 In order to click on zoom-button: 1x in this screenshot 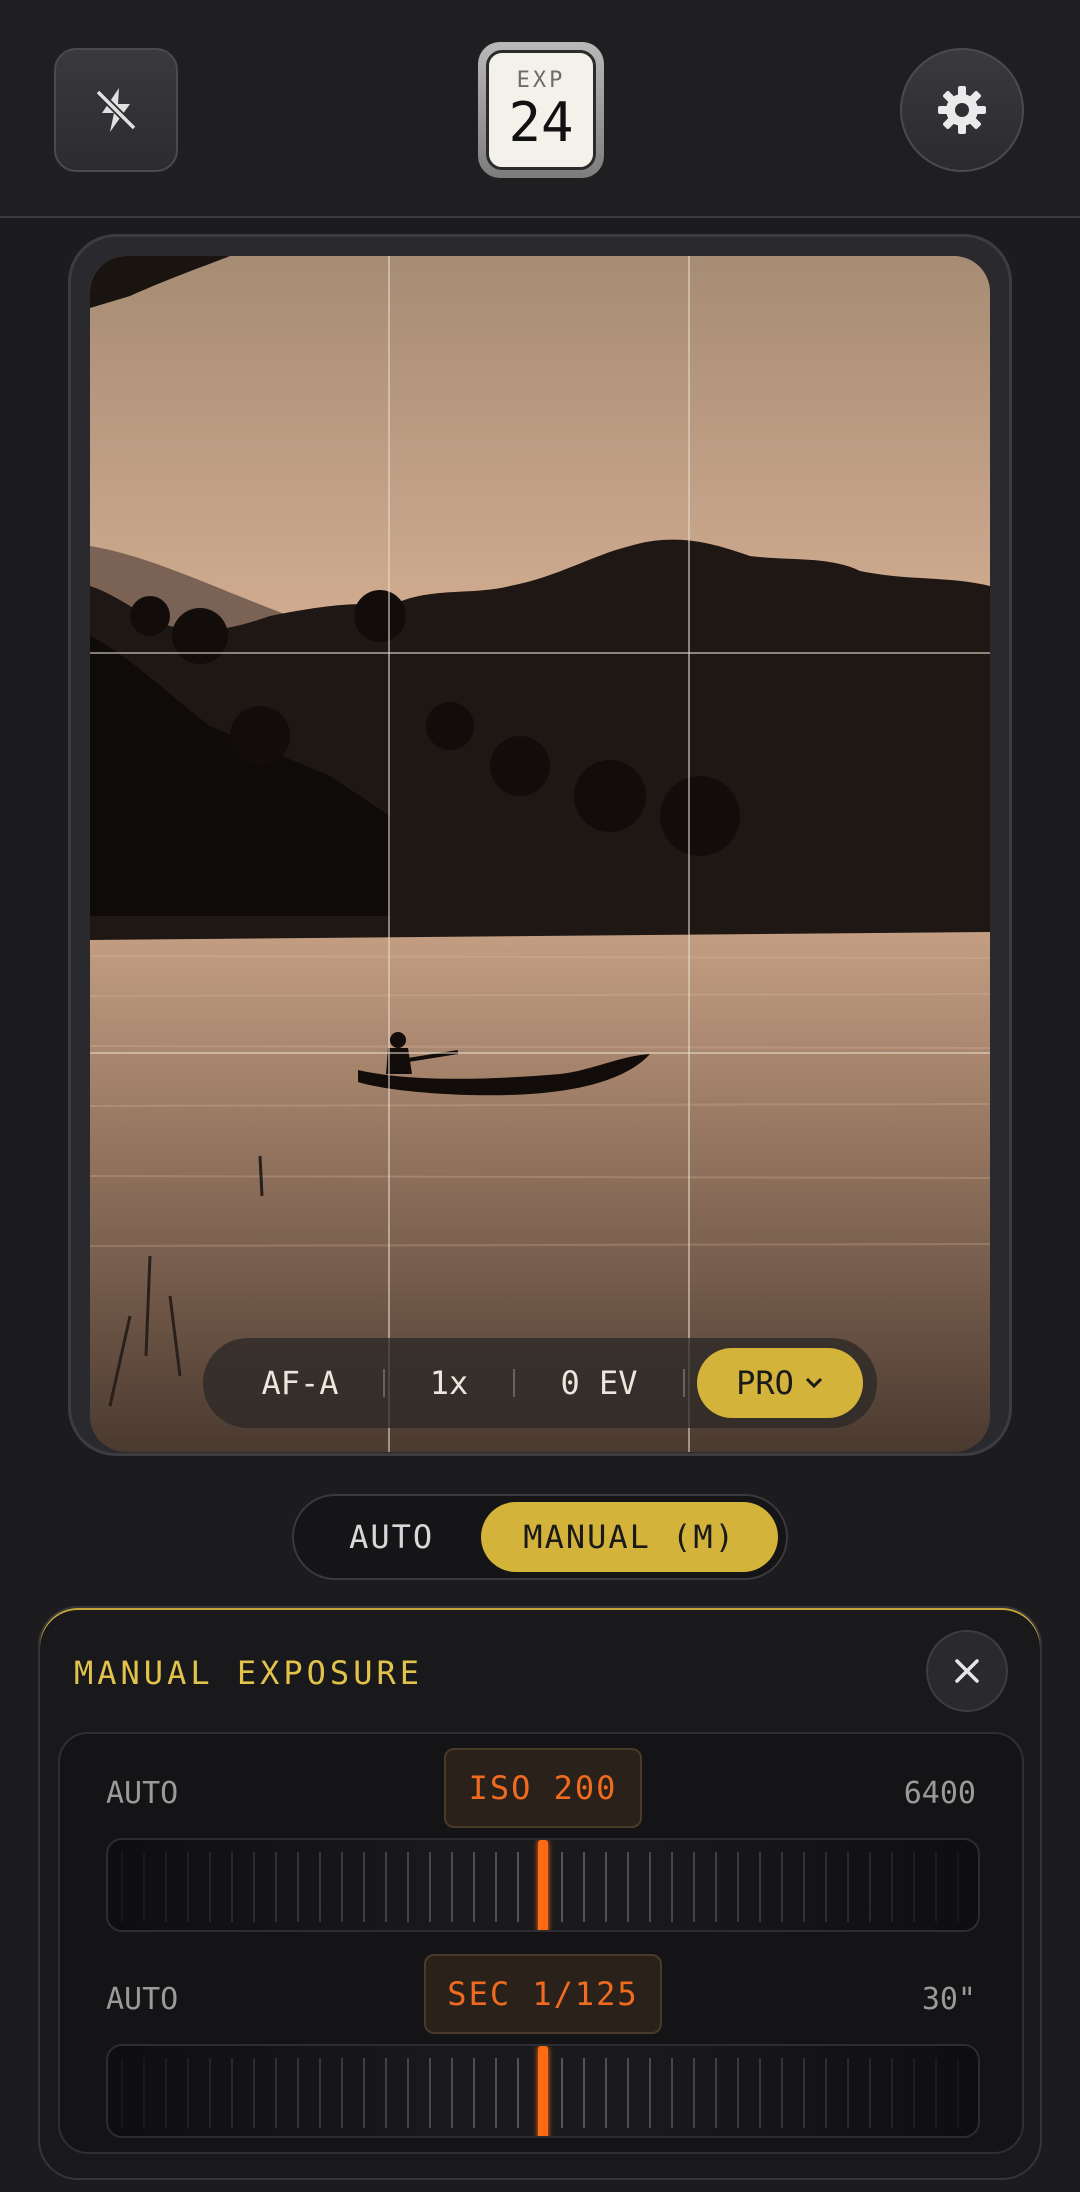, I will do `click(449, 1383)`.